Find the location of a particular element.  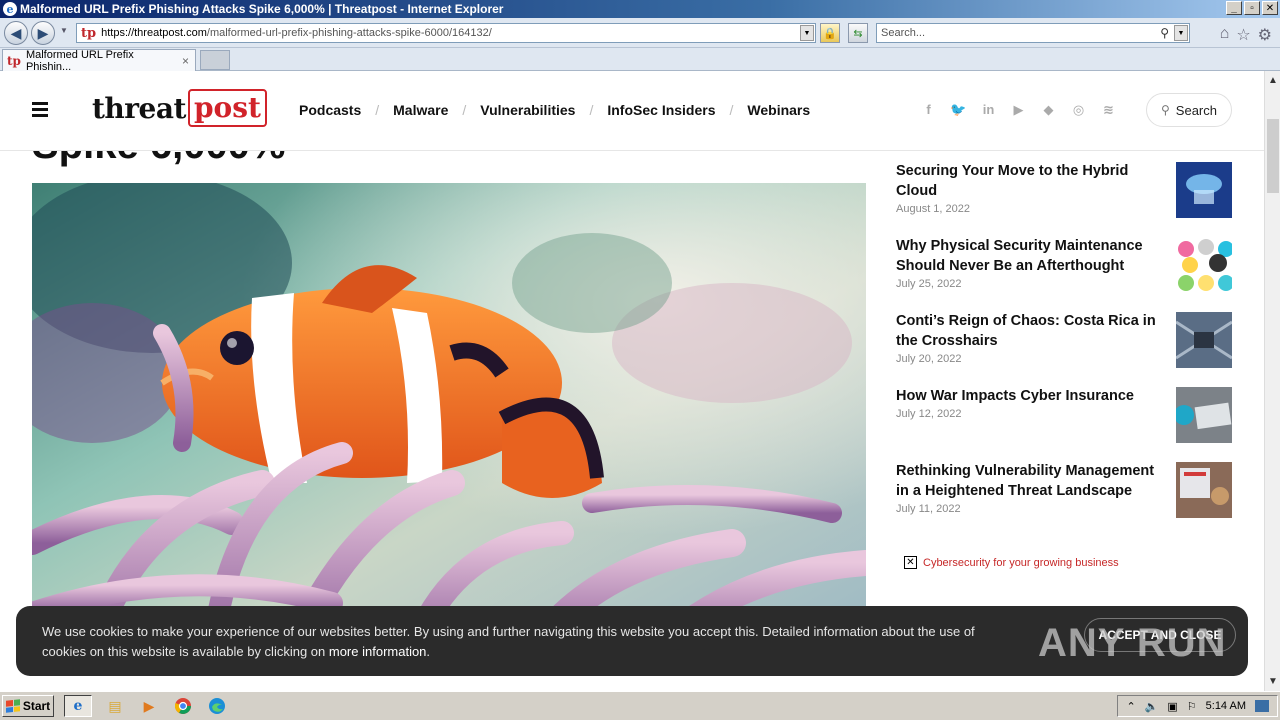

refresh-icon: ⇆ is located at coordinates (858, 33).